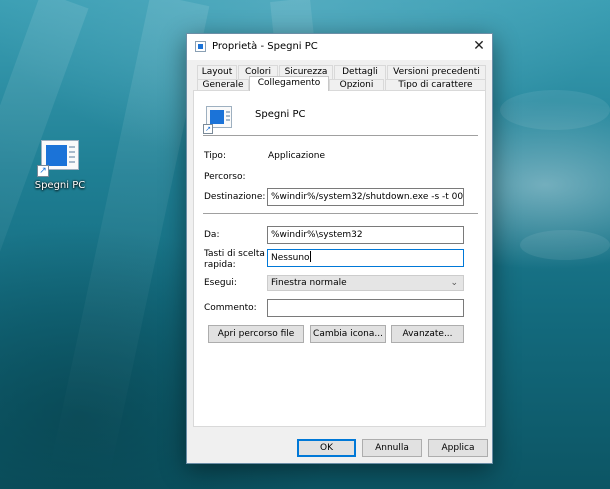 Image resolution: width=610 pixels, height=489 pixels. I want to click on da-input: %windir%\system32, so click(365, 235).